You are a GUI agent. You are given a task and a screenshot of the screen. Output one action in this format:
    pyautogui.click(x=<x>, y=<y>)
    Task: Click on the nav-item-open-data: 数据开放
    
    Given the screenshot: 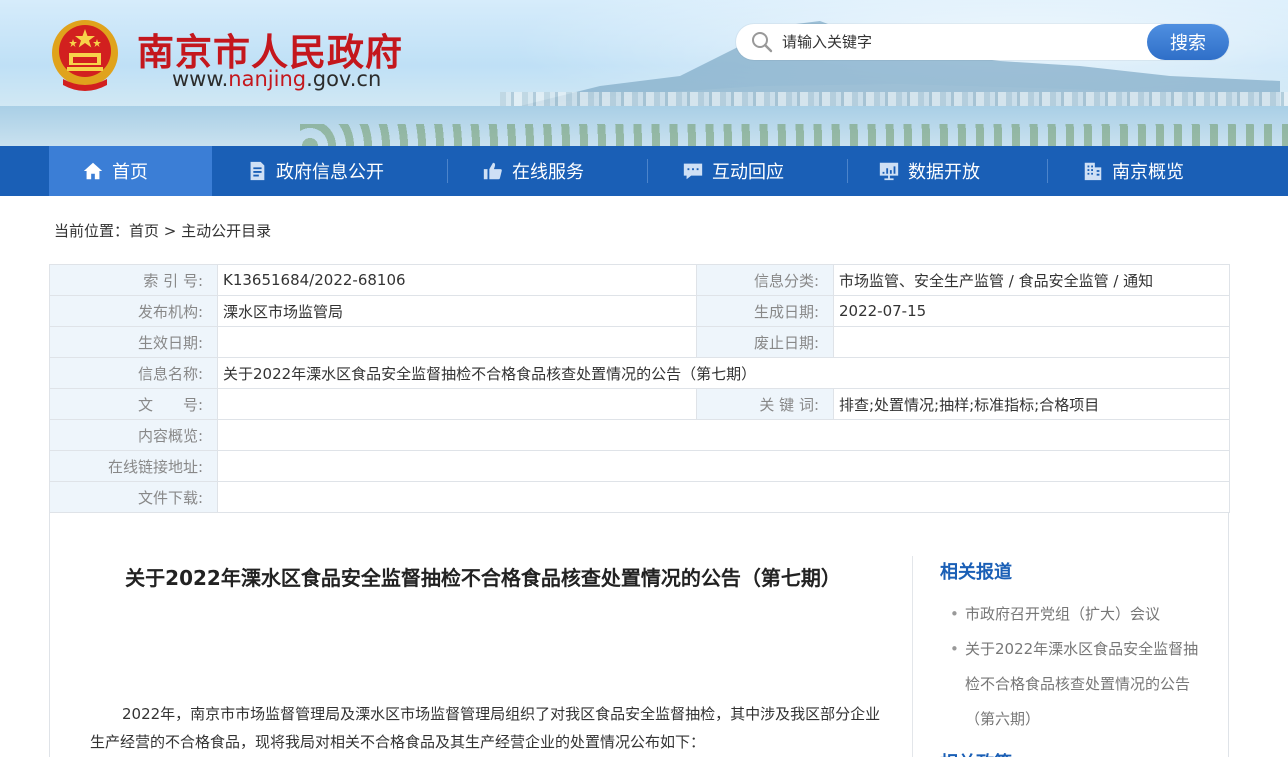 What is the action you would take?
    pyautogui.click(x=929, y=171)
    